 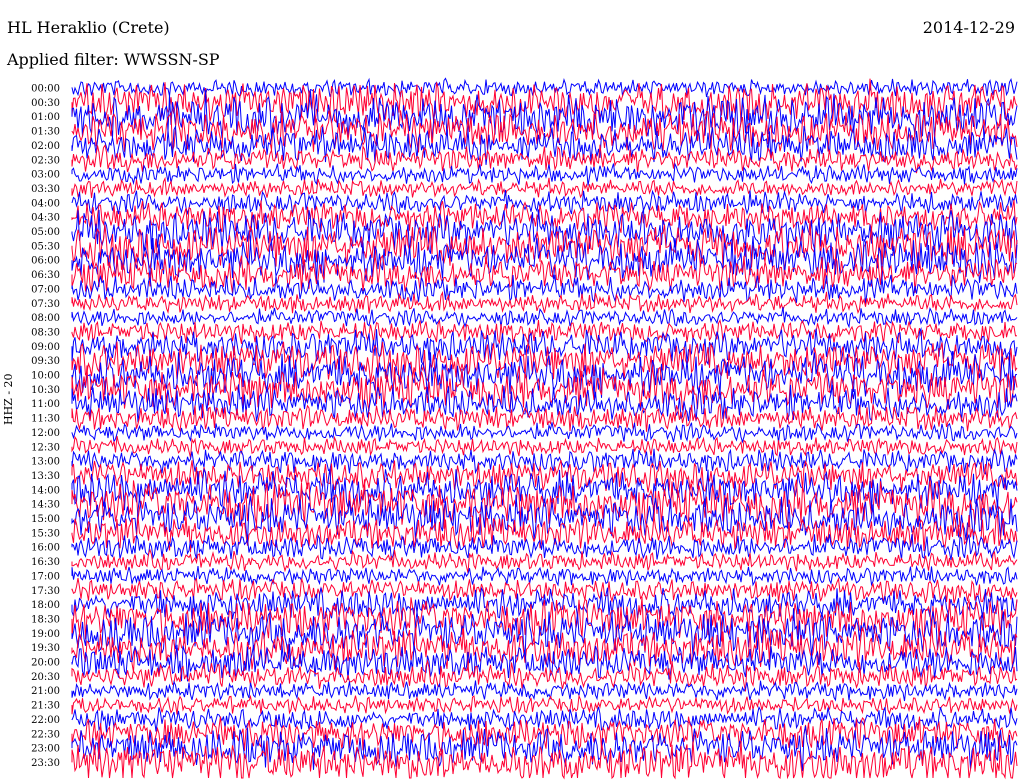 I want to click on time-tick-label: 17:30, so click(x=45, y=591).